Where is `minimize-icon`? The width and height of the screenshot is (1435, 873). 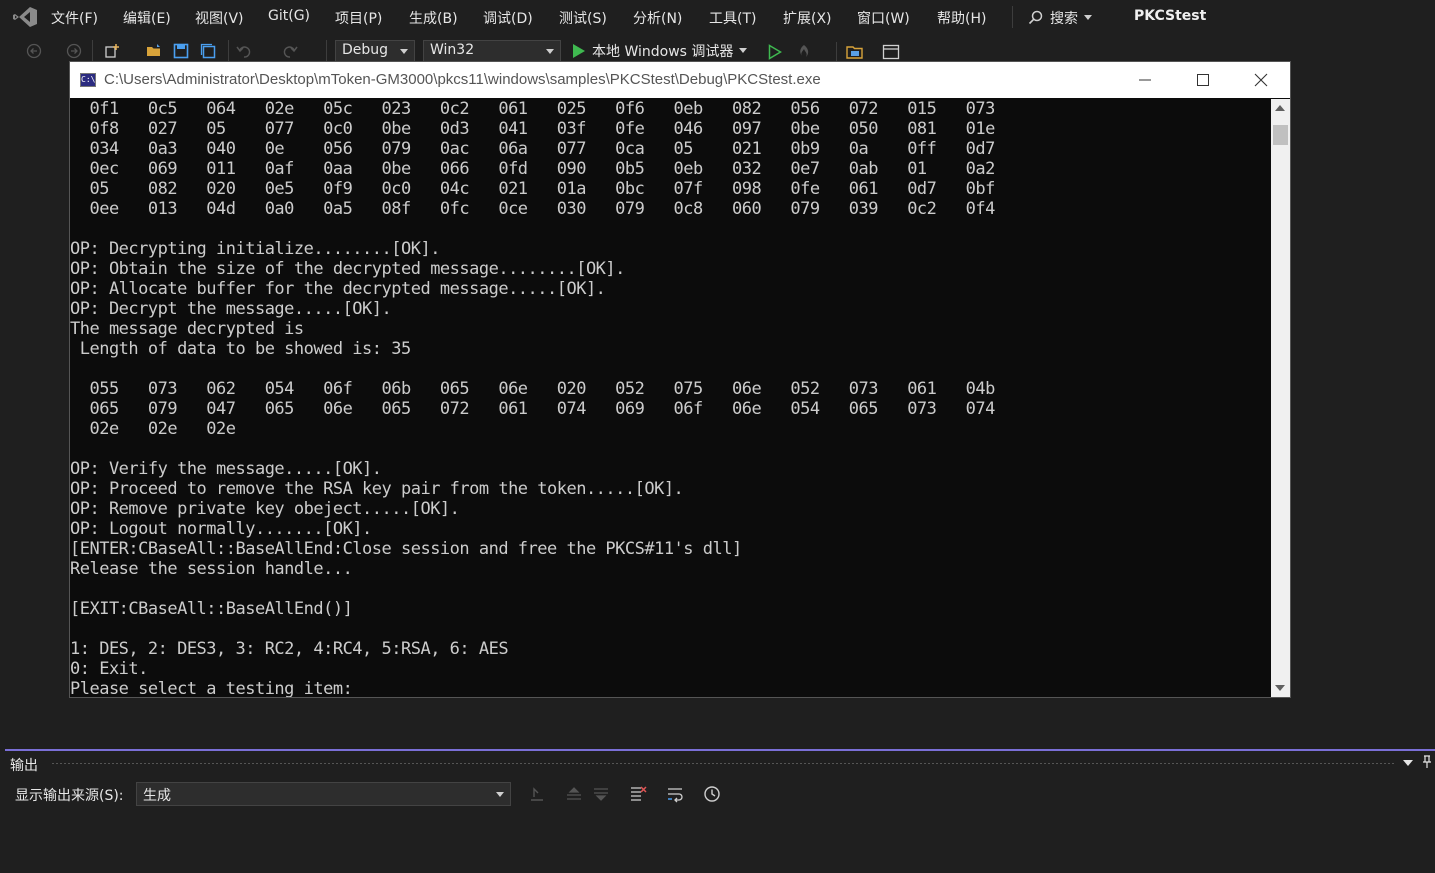
minimize-icon is located at coordinates (1145, 80).